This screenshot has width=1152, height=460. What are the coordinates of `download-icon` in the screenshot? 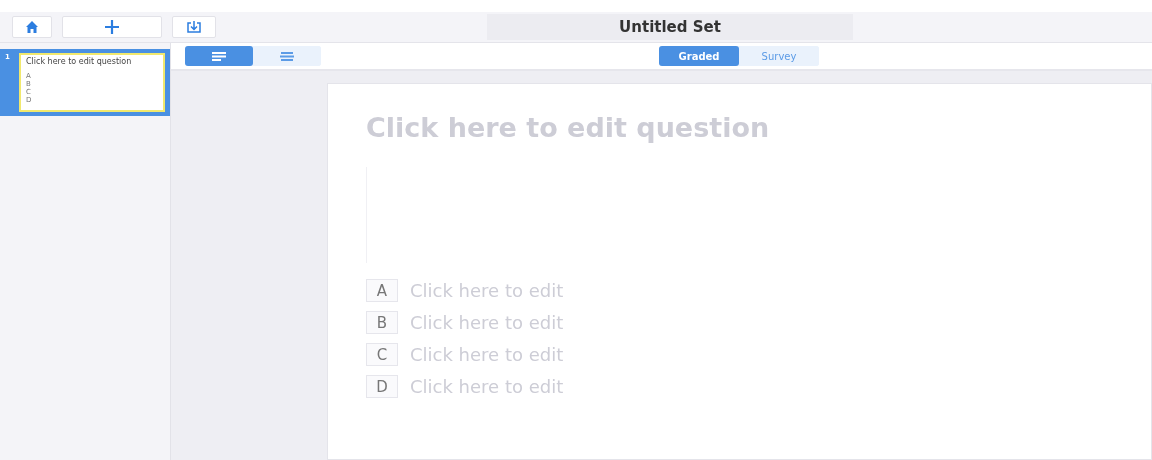 It's located at (194, 27).